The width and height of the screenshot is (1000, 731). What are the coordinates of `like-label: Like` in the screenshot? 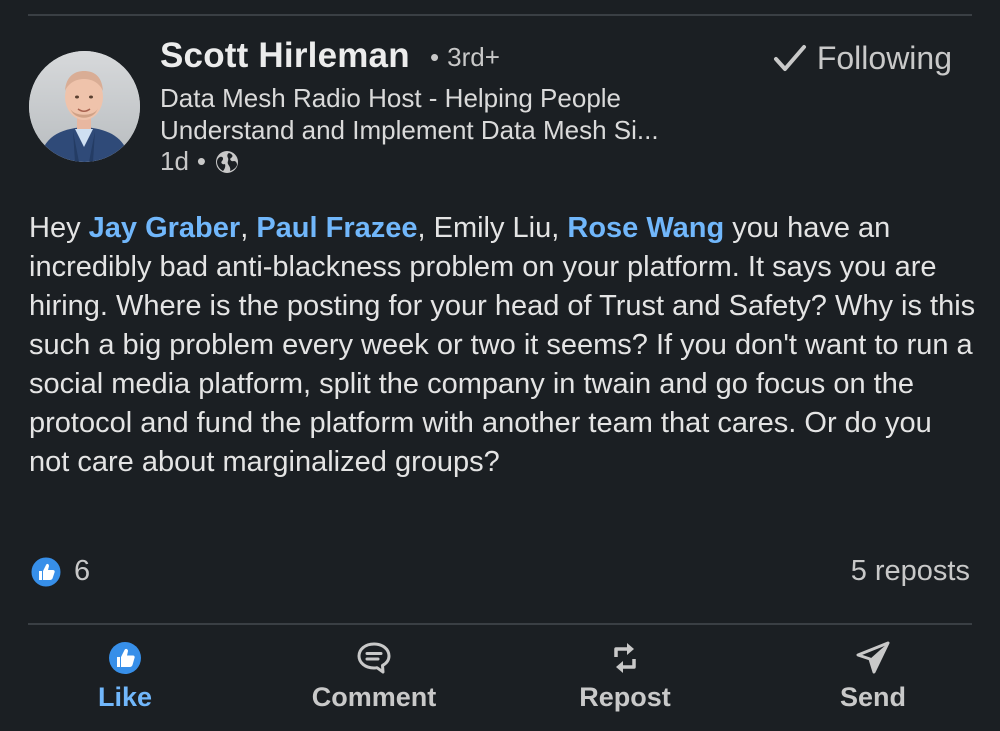 It's located at (125, 697).